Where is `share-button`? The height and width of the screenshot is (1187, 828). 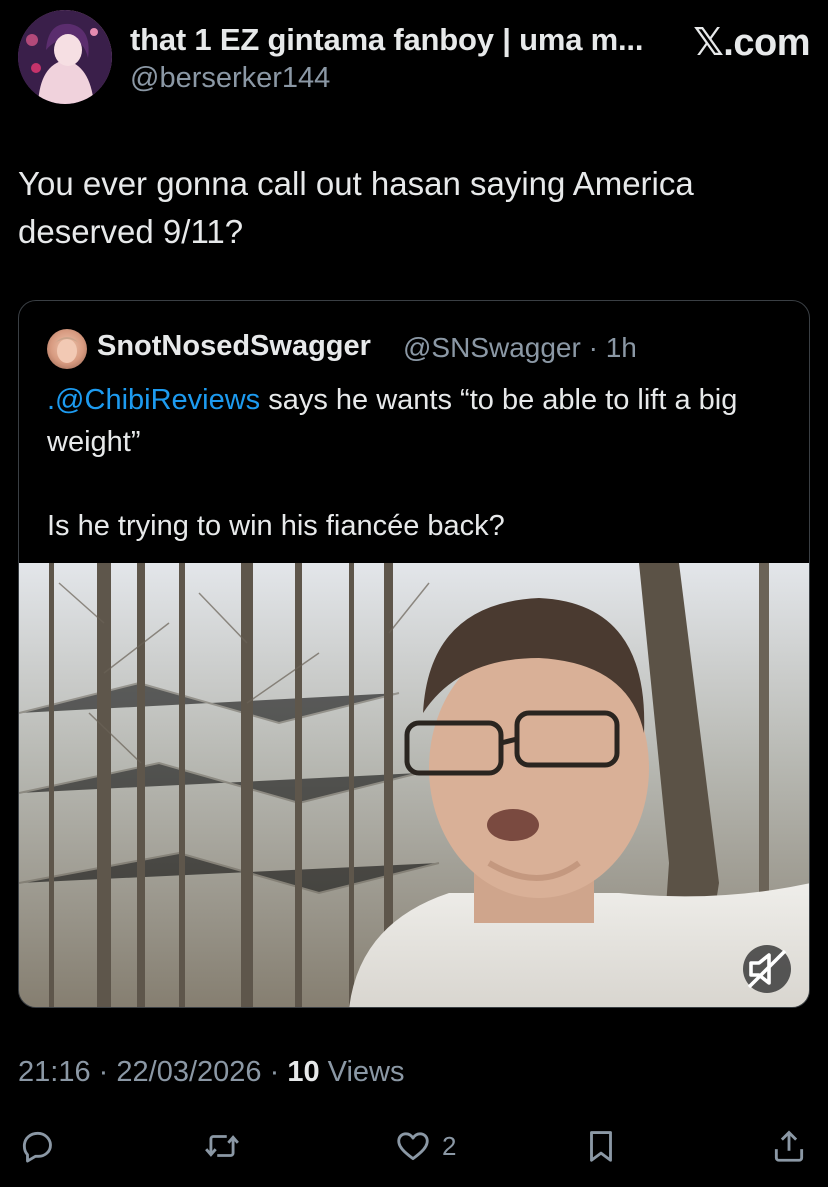
share-button is located at coordinates (789, 1146).